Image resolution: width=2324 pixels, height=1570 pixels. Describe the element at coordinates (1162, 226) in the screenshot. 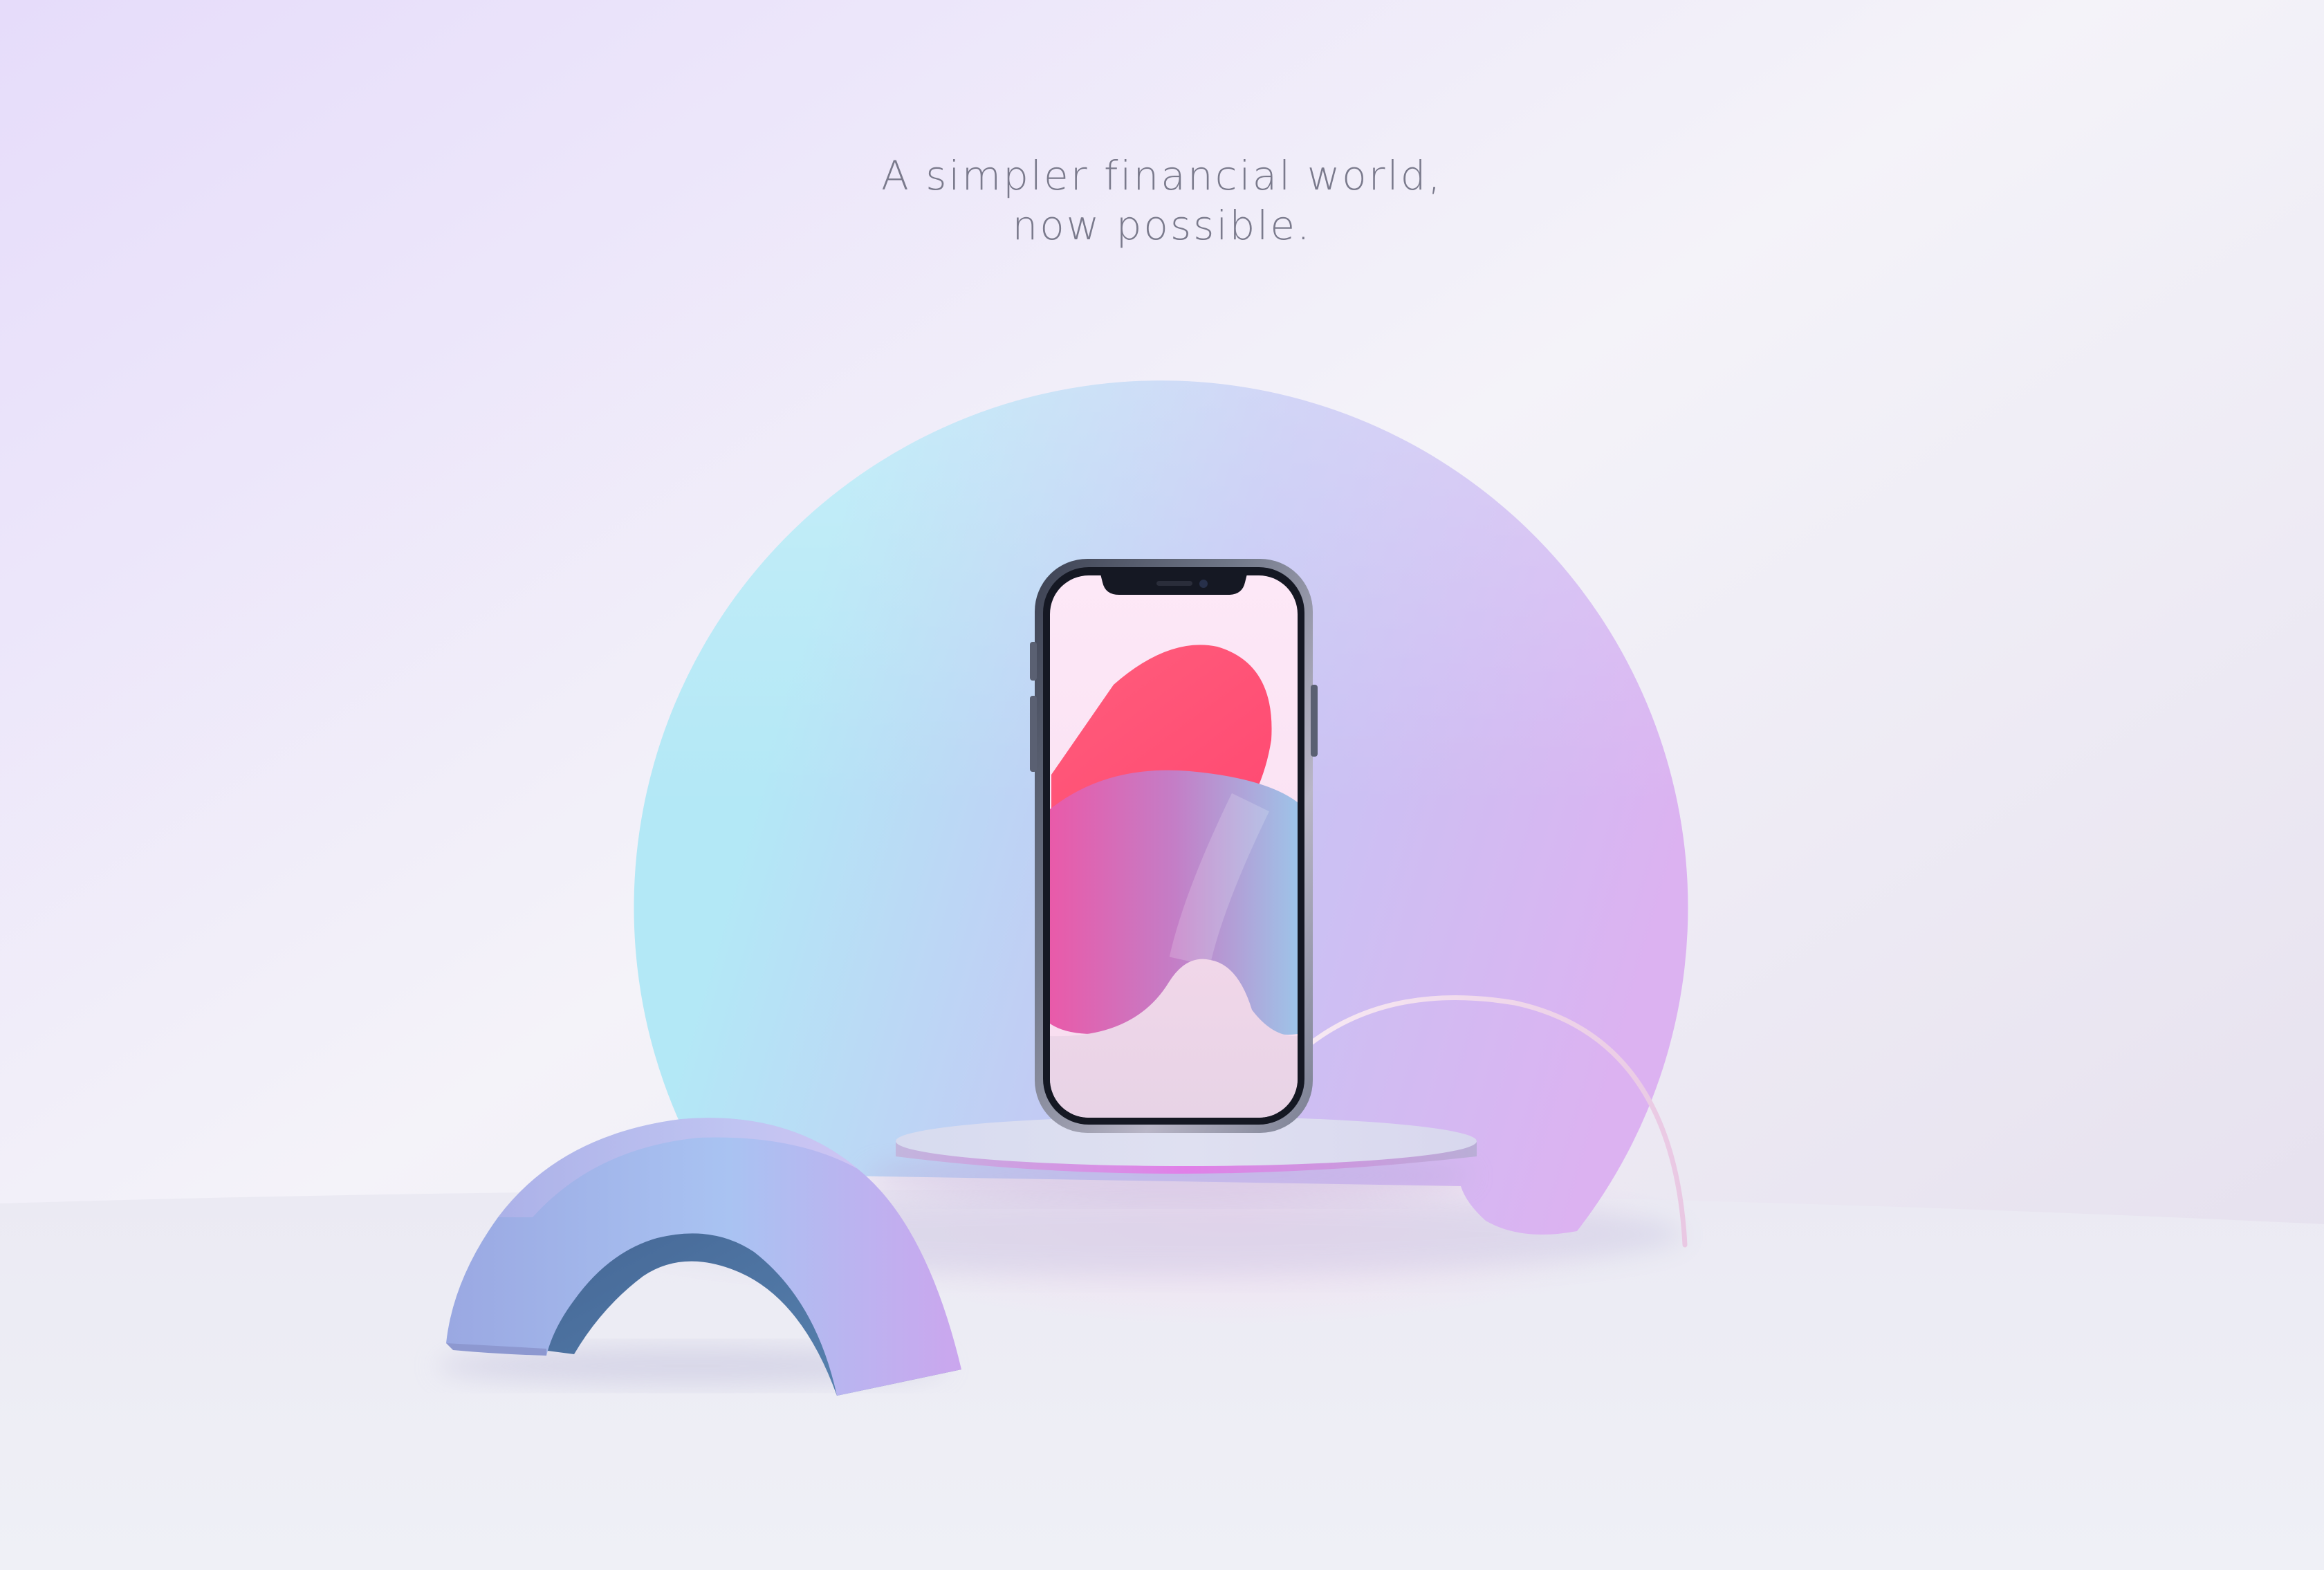

I see `tagline-line-2: now possible.` at that location.